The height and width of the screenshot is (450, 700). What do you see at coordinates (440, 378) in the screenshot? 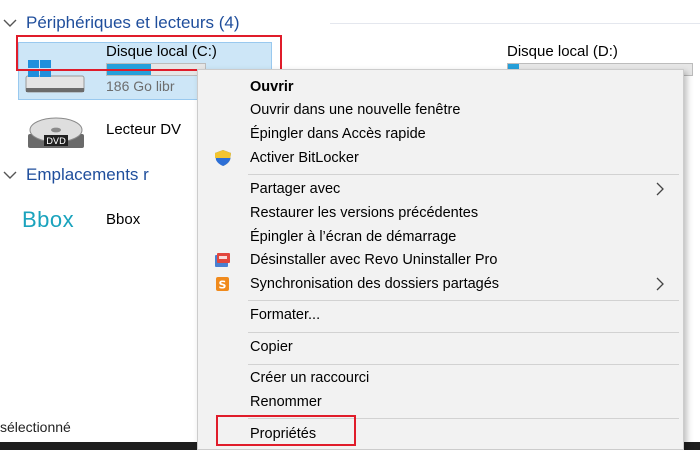
I see `menu-item-create-shortcut: Créer un raccourci` at bounding box center [440, 378].